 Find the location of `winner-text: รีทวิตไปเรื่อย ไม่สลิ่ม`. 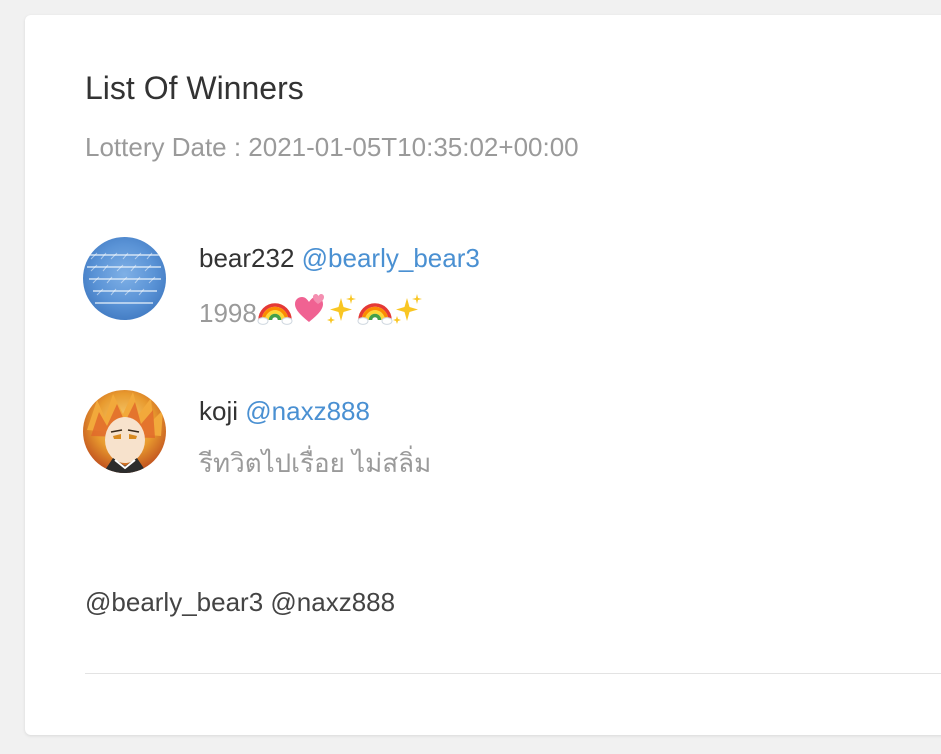

winner-text: รีทวิตไปเรื่อย ไม่สลิ่ม is located at coordinates (315, 463).